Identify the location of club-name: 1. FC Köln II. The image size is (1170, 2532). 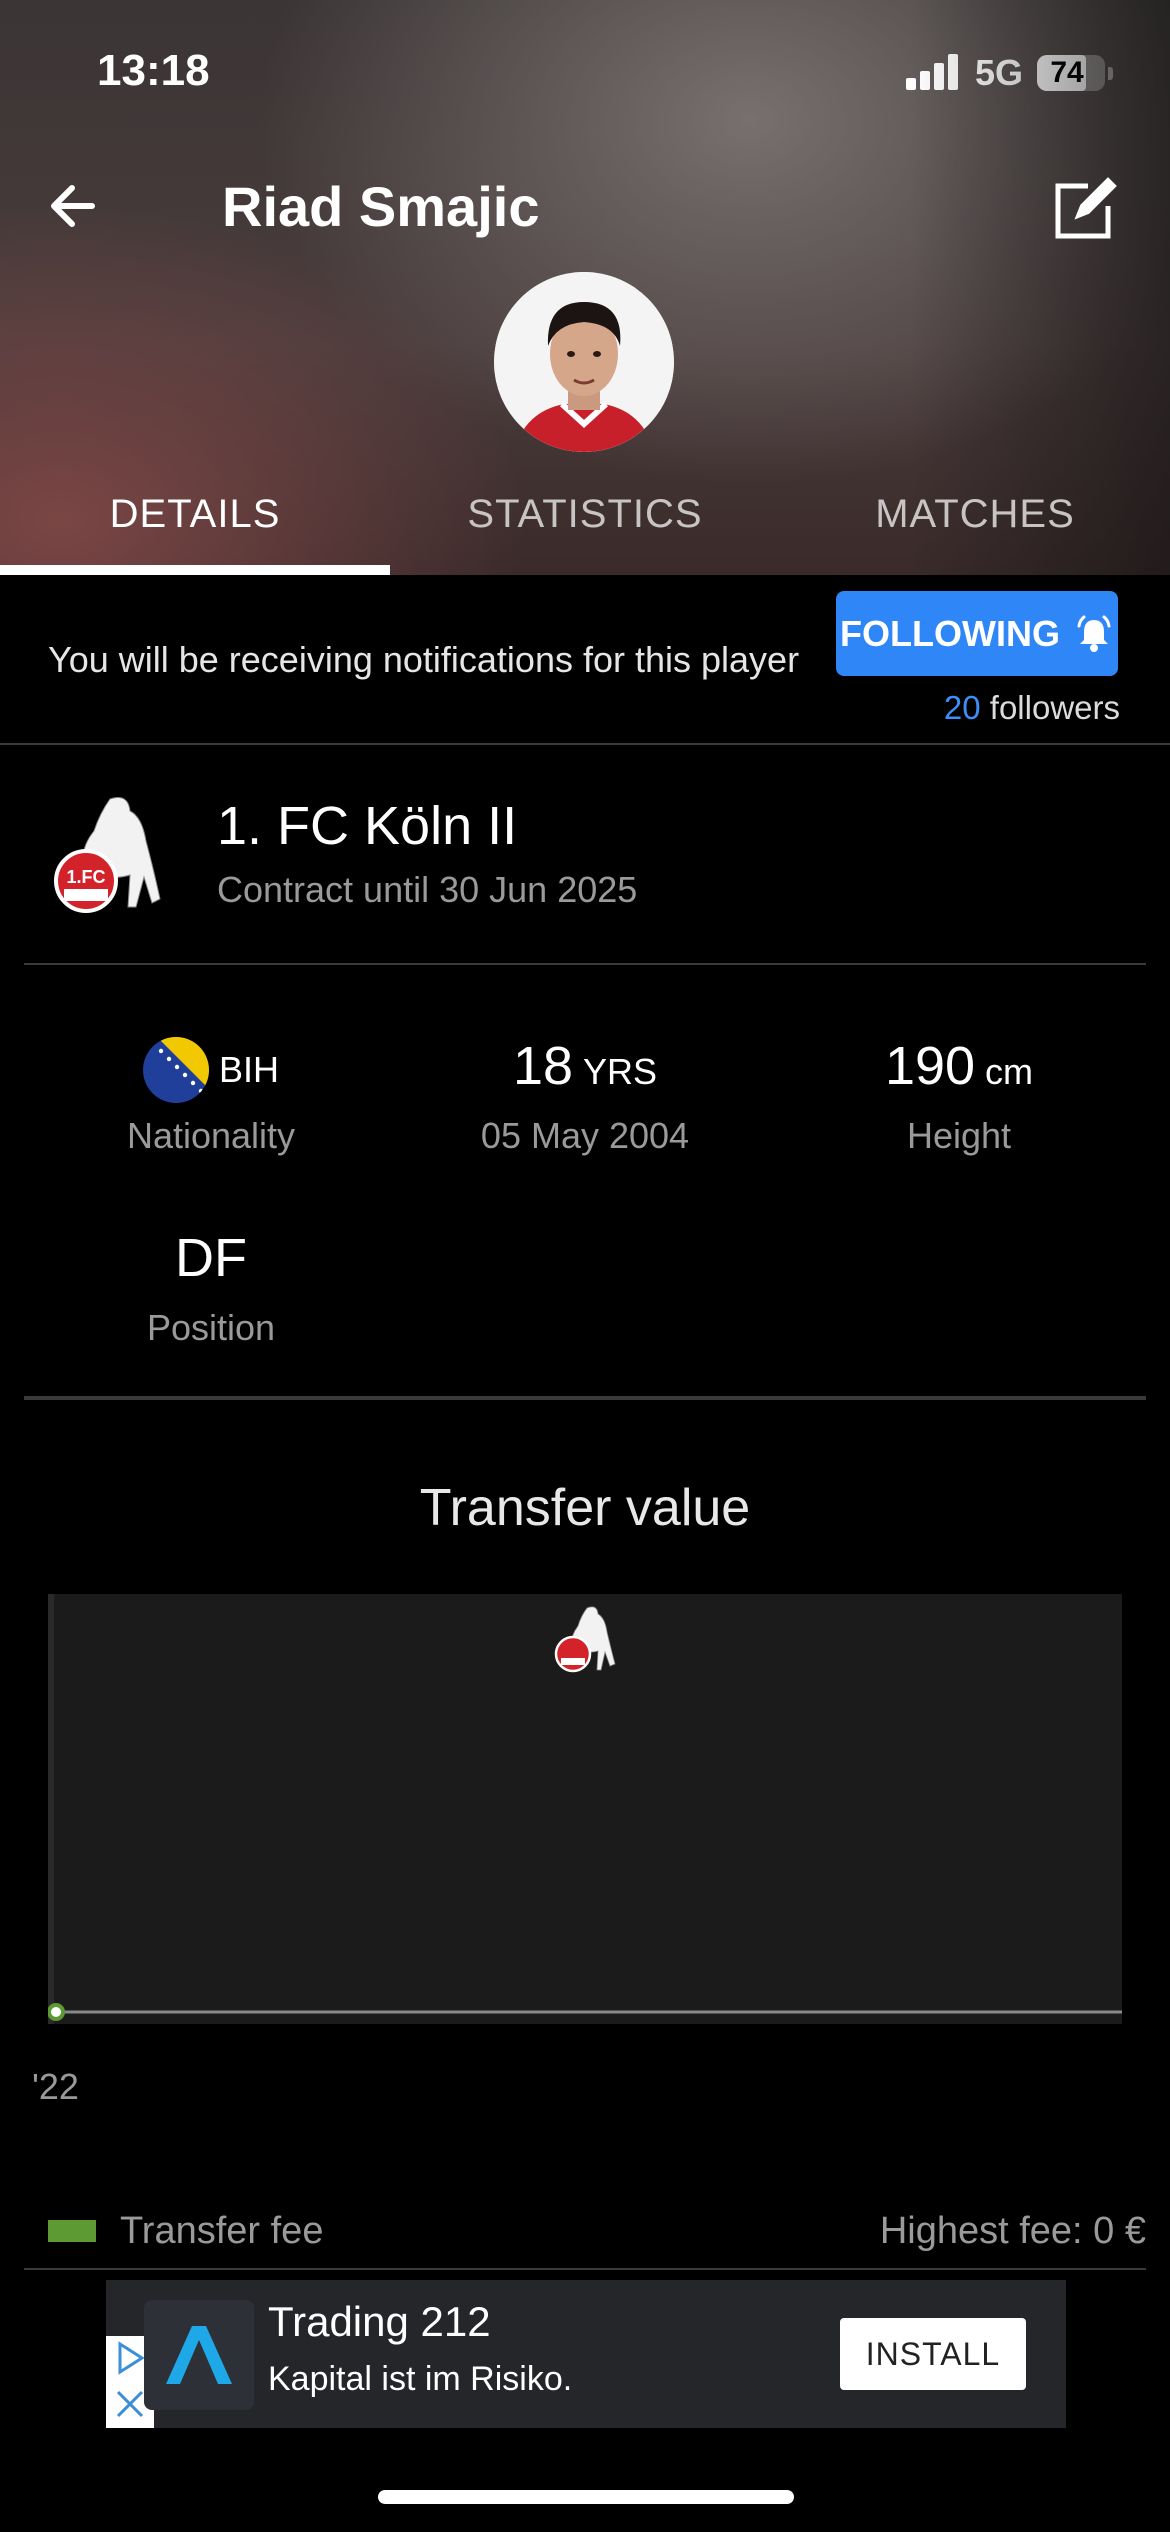
(367, 826).